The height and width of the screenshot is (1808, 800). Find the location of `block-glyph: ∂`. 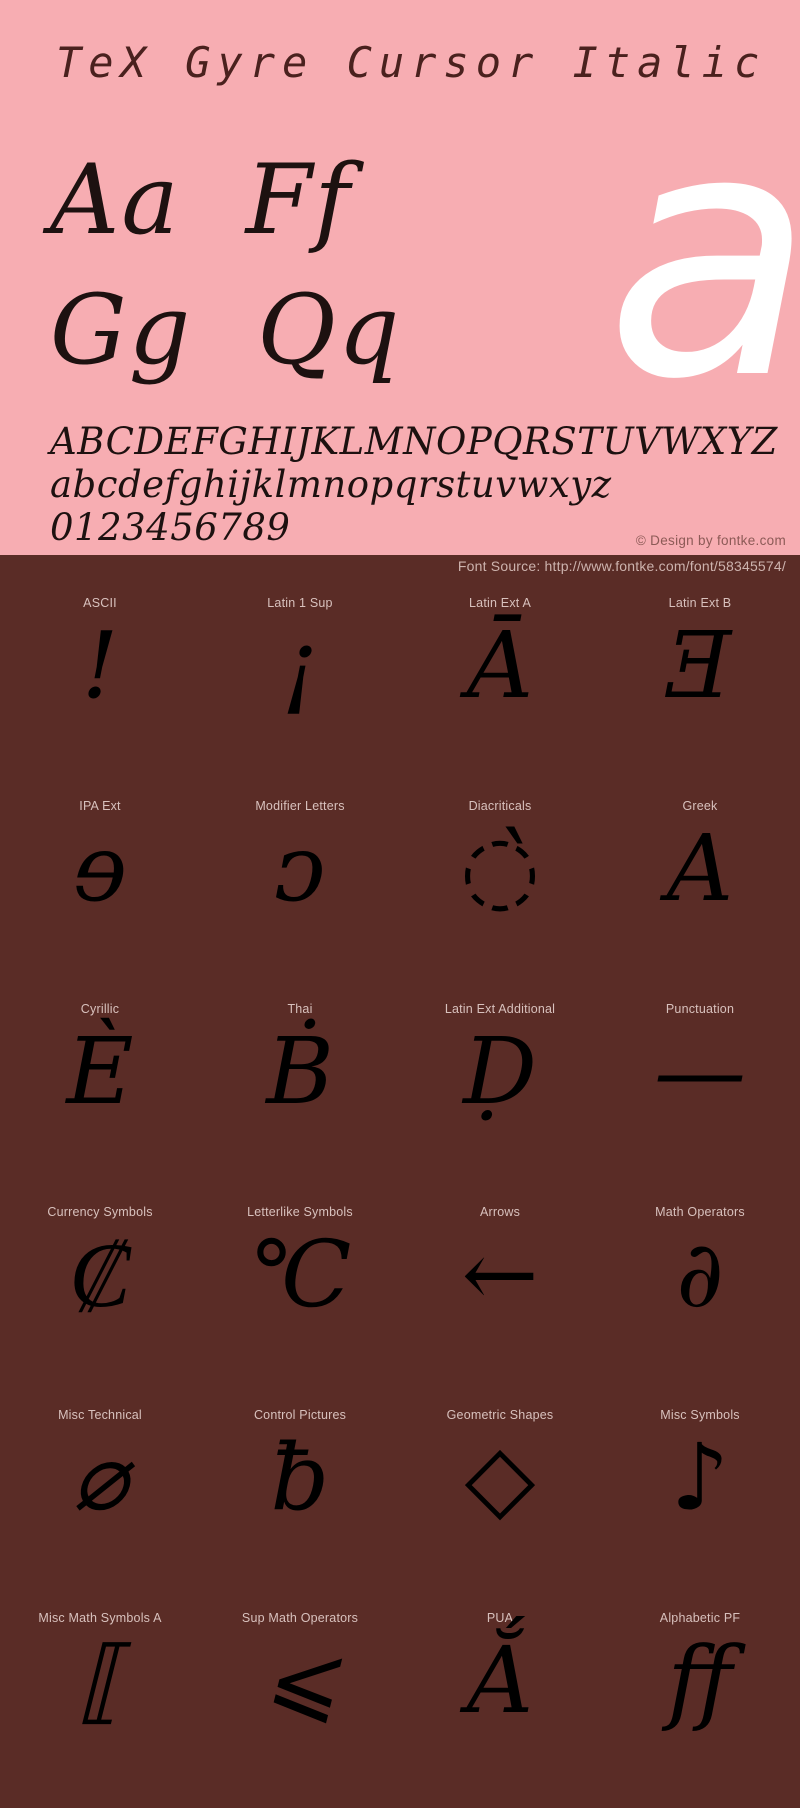

block-glyph: ∂ is located at coordinates (700, 1274).